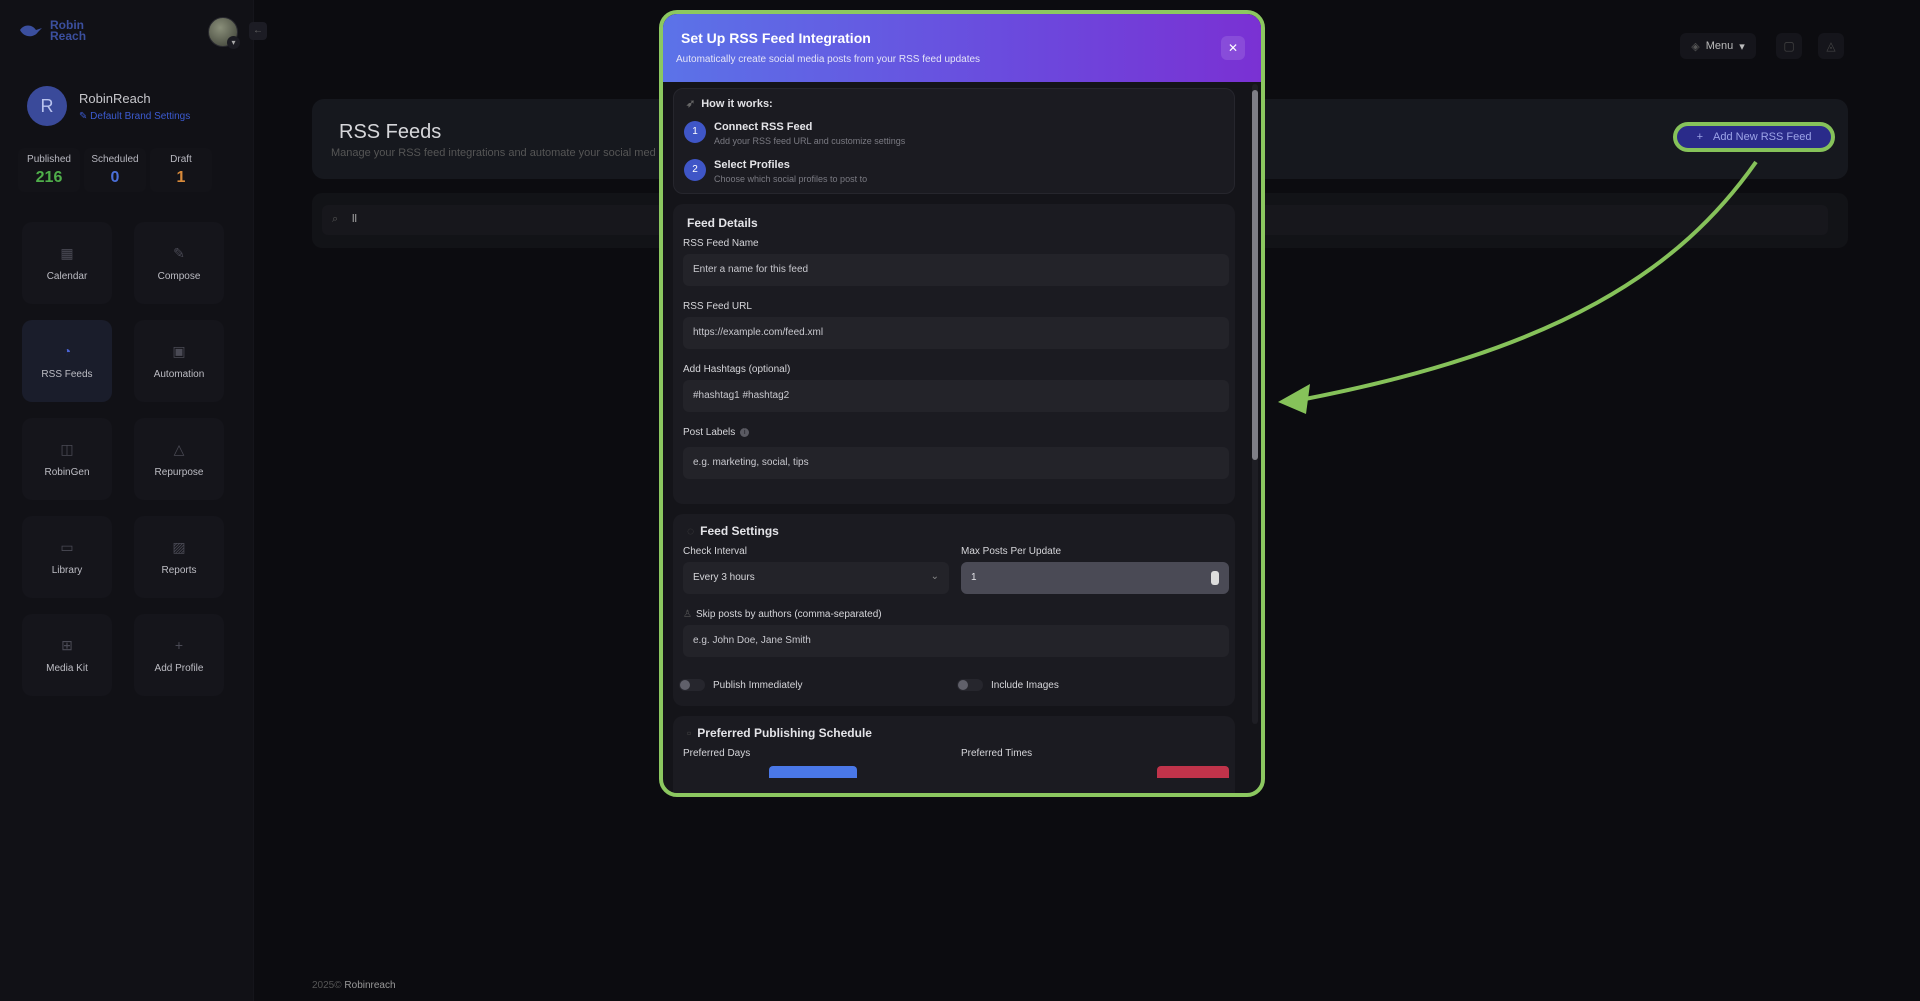 This screenshot has height=1001, width=1920. I want to click on sidebar-item-automation: ▣ Automation, so click(179, 361).